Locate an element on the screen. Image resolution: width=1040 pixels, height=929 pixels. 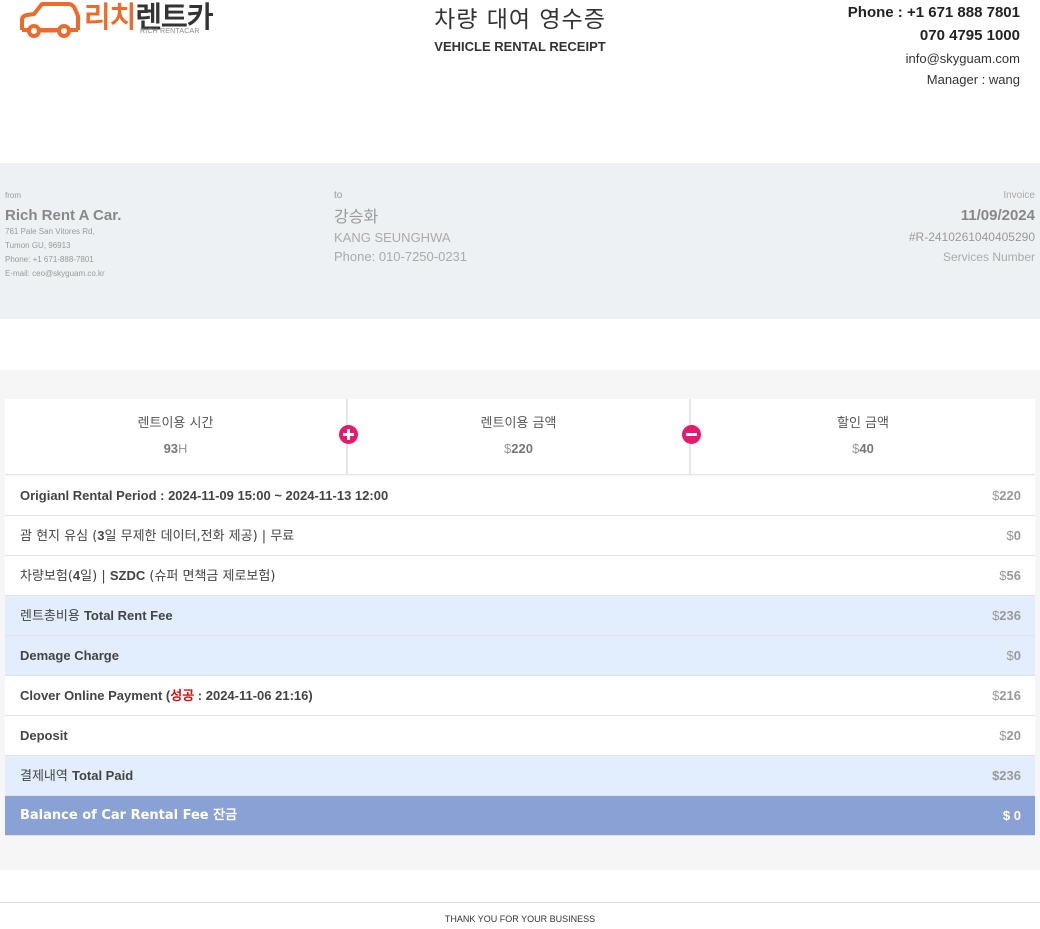
rental-amount: 220 is located at coordinates (522, 448).